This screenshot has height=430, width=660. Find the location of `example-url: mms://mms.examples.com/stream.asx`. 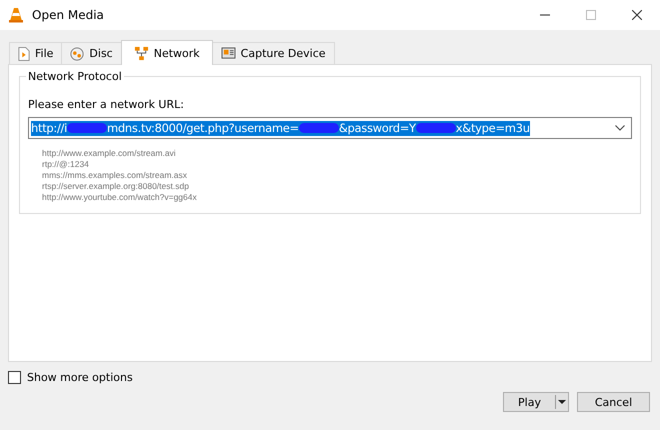

example-url: mms://mms.examples.com/stream.asx is located at coordinates (115, 175).